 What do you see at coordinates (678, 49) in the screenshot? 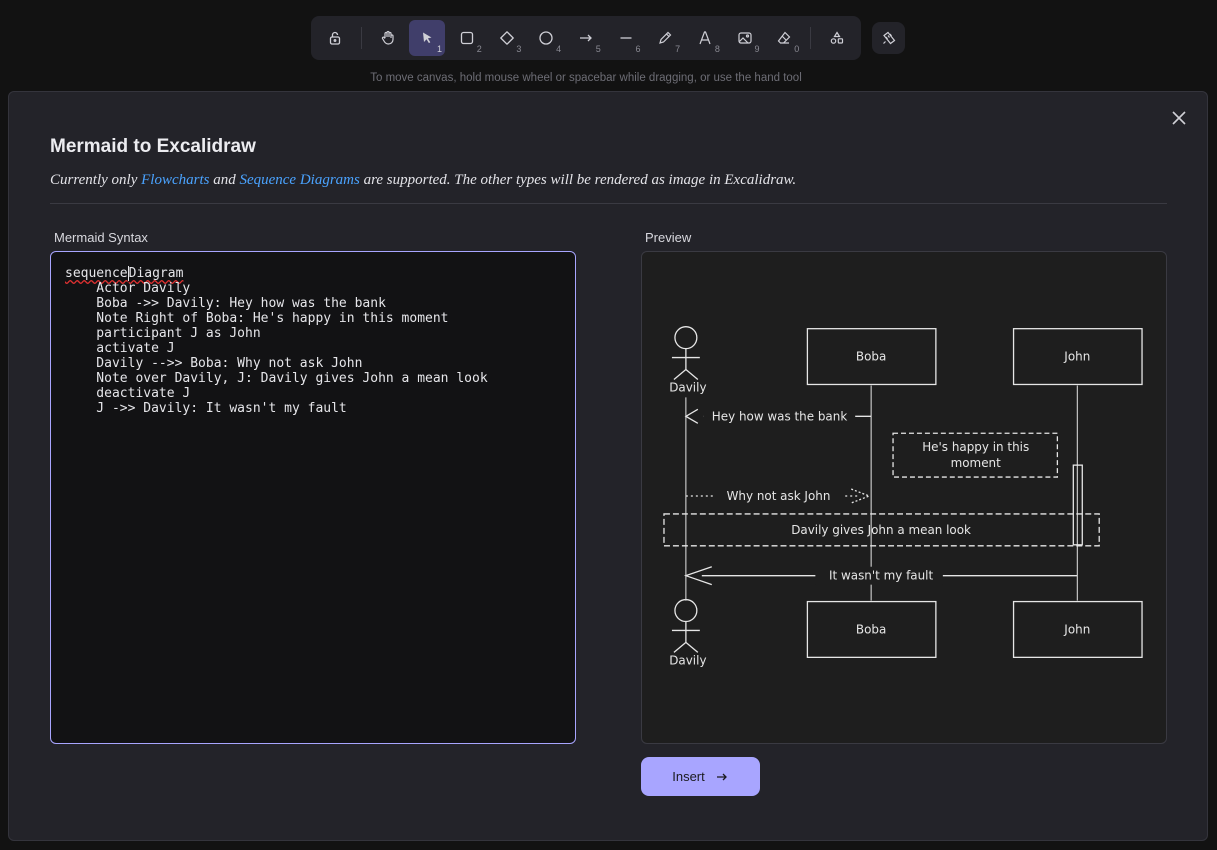
I see `tool-key: 7` at bounding box center [678, 49].